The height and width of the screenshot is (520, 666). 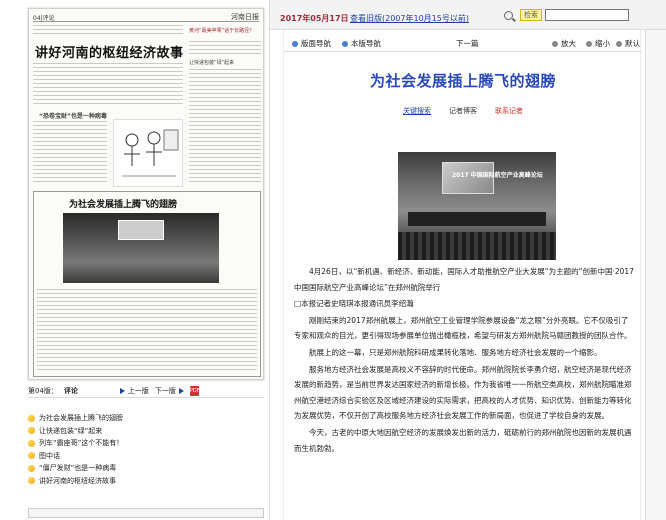 I want to click on photo-caption-text: 2017 中国国际航空产业高峰论坛, so click(x=497, y=175).